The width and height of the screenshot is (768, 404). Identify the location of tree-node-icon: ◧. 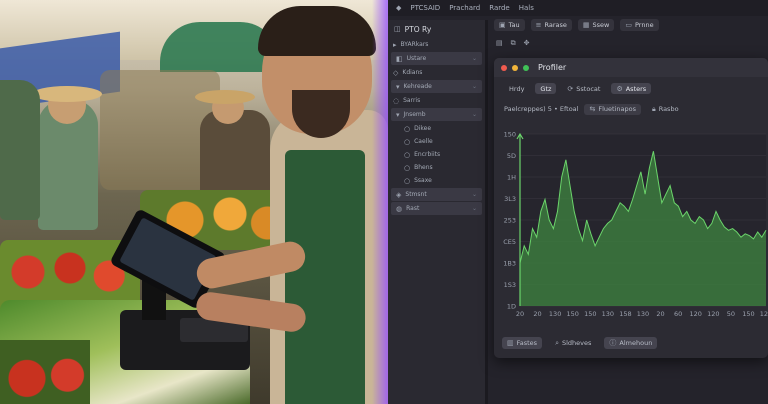
(399, 58).